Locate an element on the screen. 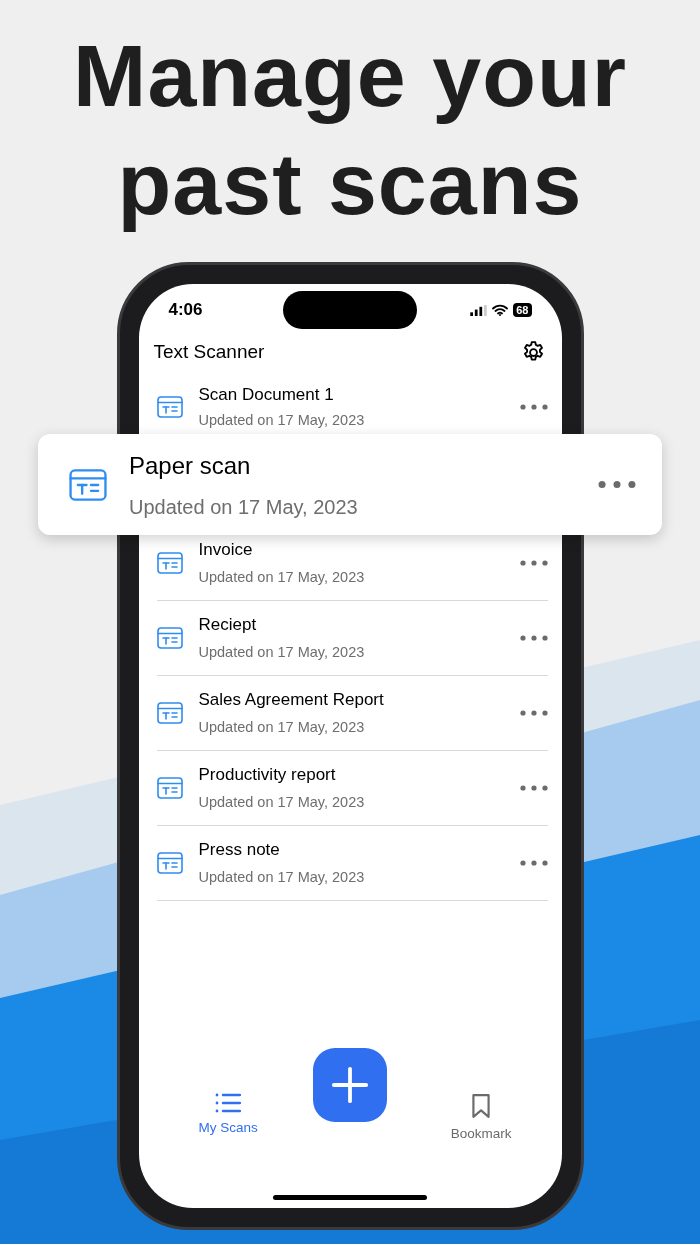  app-title: Text Scanner is located at coordinates (209, 351).